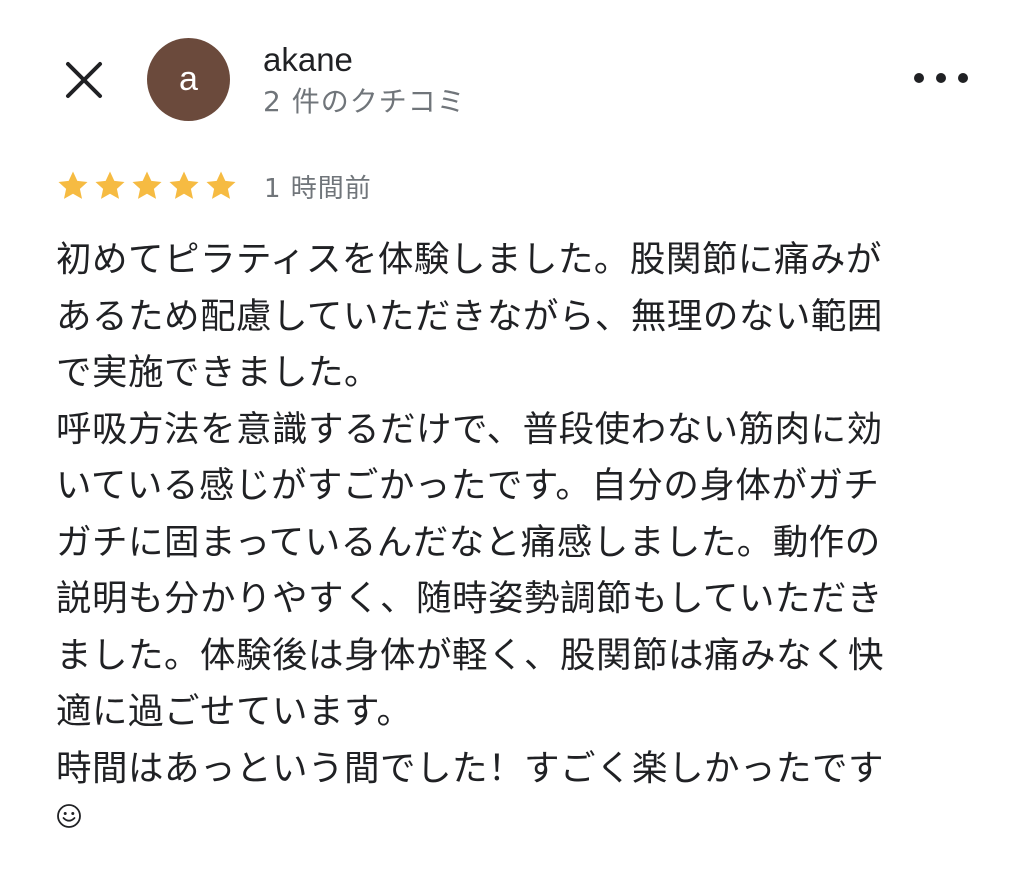  I want to click on review-text-line: いている感じがすごかったです。自分の身体がガチ, so click(468, 485).